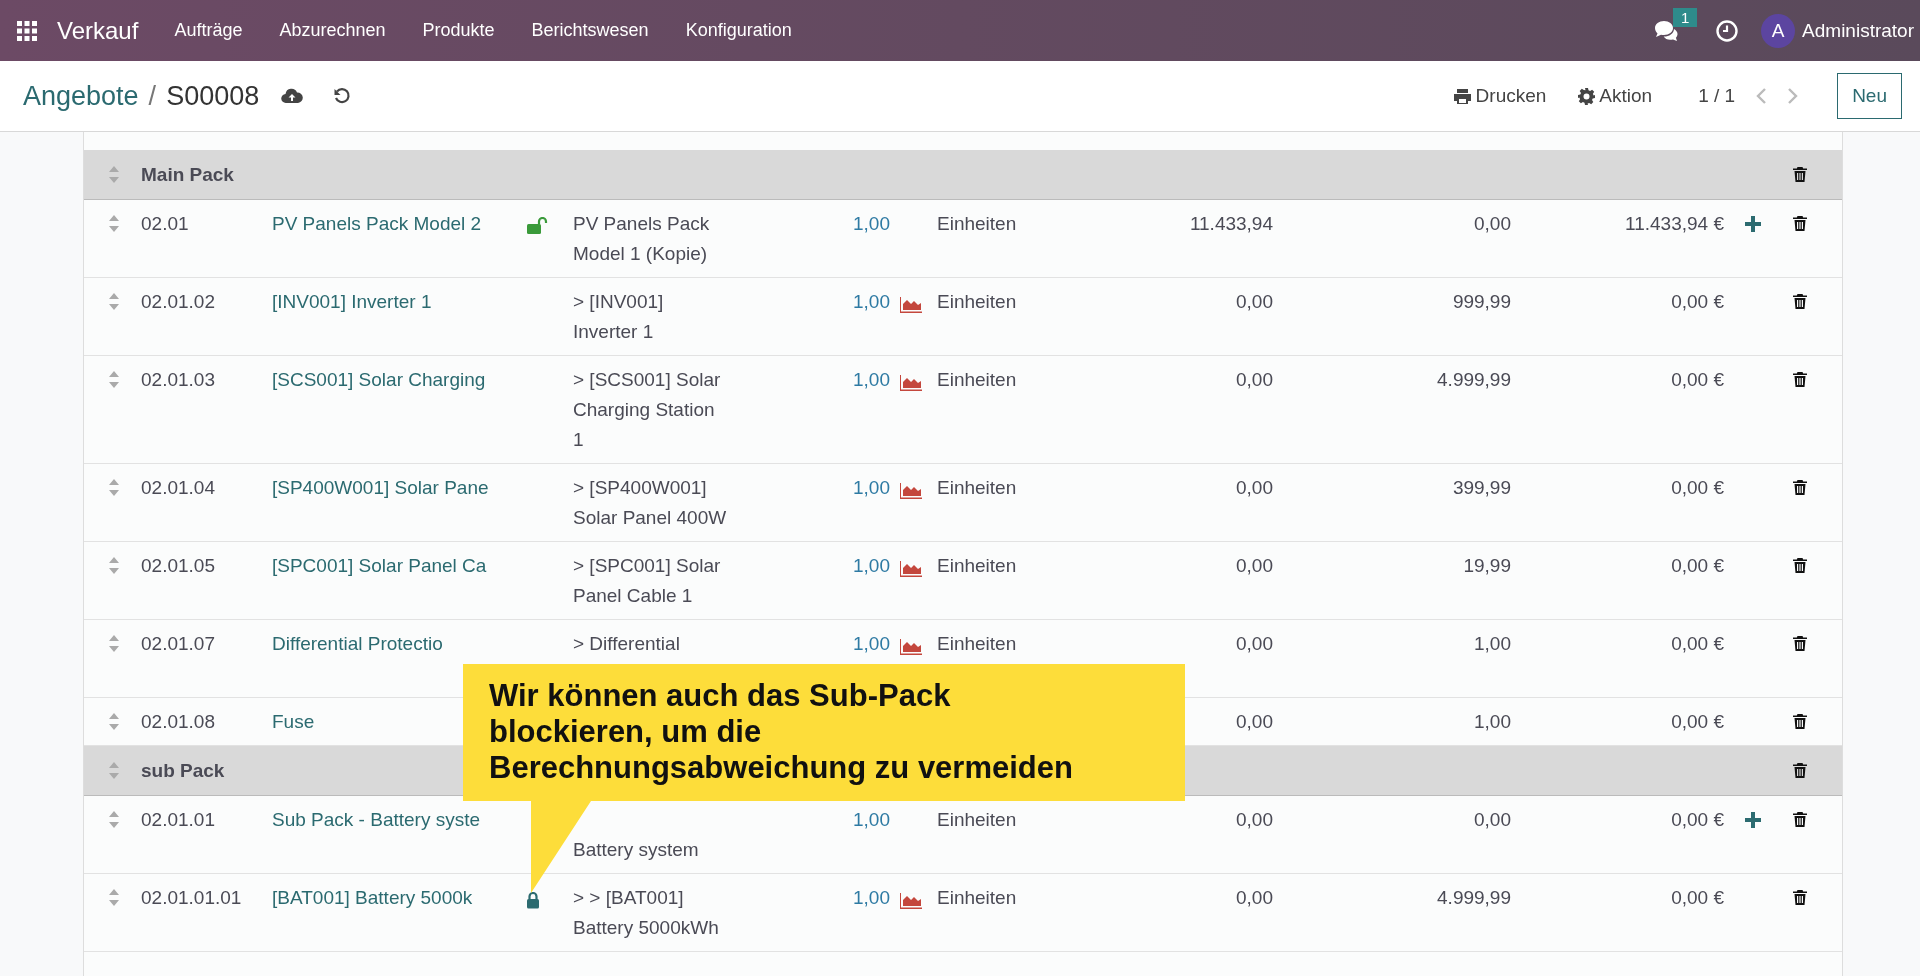 This screenshot has height=976, width=1920. Describe the element at coordinates (187, 174) in the screenshot. I see `section-title: Main Pack` at that location.